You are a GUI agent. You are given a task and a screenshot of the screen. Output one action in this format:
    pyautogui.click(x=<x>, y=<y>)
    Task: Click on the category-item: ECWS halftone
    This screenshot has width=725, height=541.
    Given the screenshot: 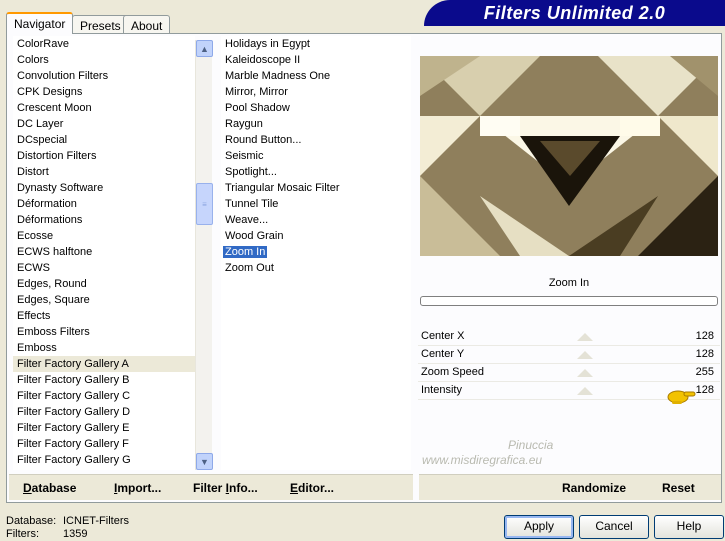 What is the action you would take?
    pyautogui.click(x=104, y=252)
    